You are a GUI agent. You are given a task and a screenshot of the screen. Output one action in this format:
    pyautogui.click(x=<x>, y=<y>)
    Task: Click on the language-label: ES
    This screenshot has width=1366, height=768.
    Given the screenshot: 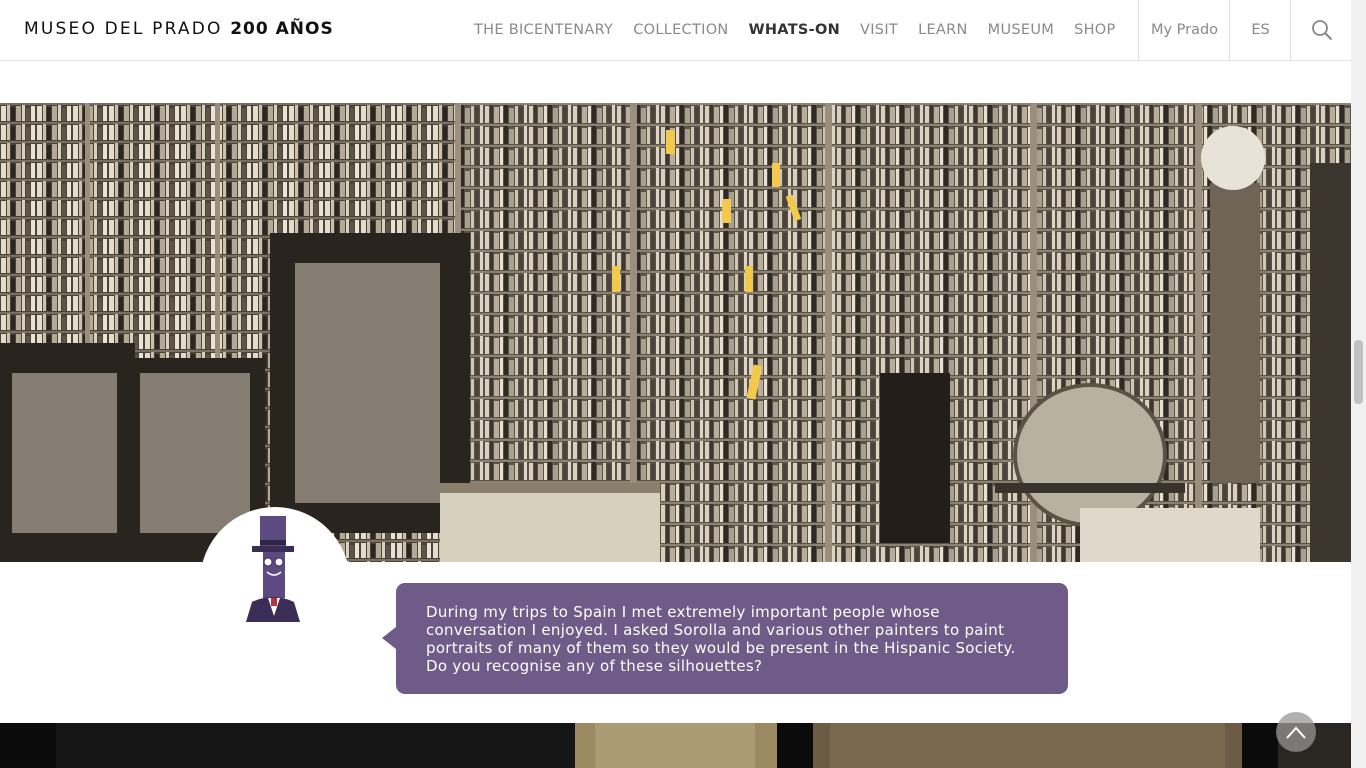 What is the action you would take?
    pyautogui.click(x=1260, y=30)
    